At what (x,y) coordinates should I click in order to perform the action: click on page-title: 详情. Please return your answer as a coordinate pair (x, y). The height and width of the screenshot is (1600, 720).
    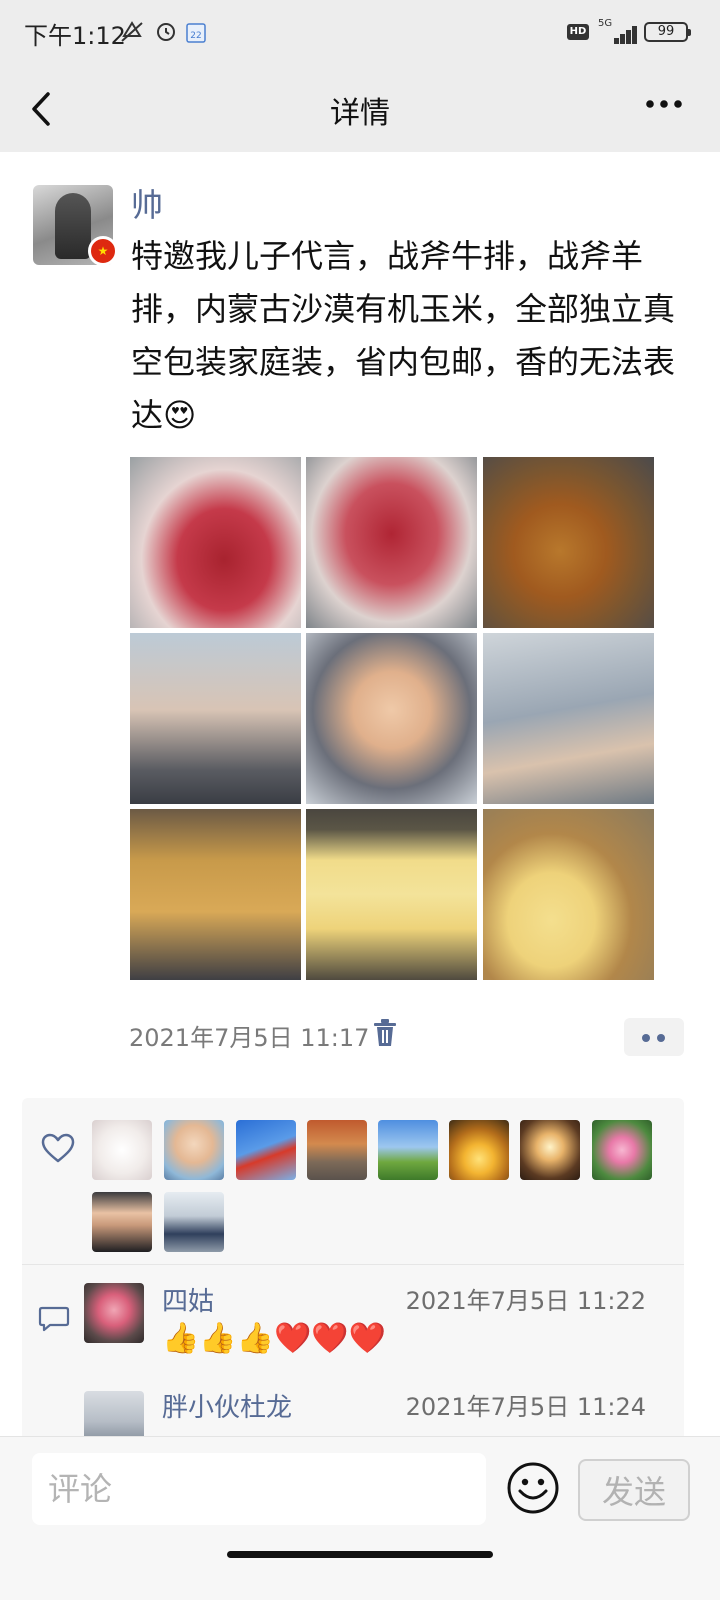
    Looking at the image, I should click on (360, 113).